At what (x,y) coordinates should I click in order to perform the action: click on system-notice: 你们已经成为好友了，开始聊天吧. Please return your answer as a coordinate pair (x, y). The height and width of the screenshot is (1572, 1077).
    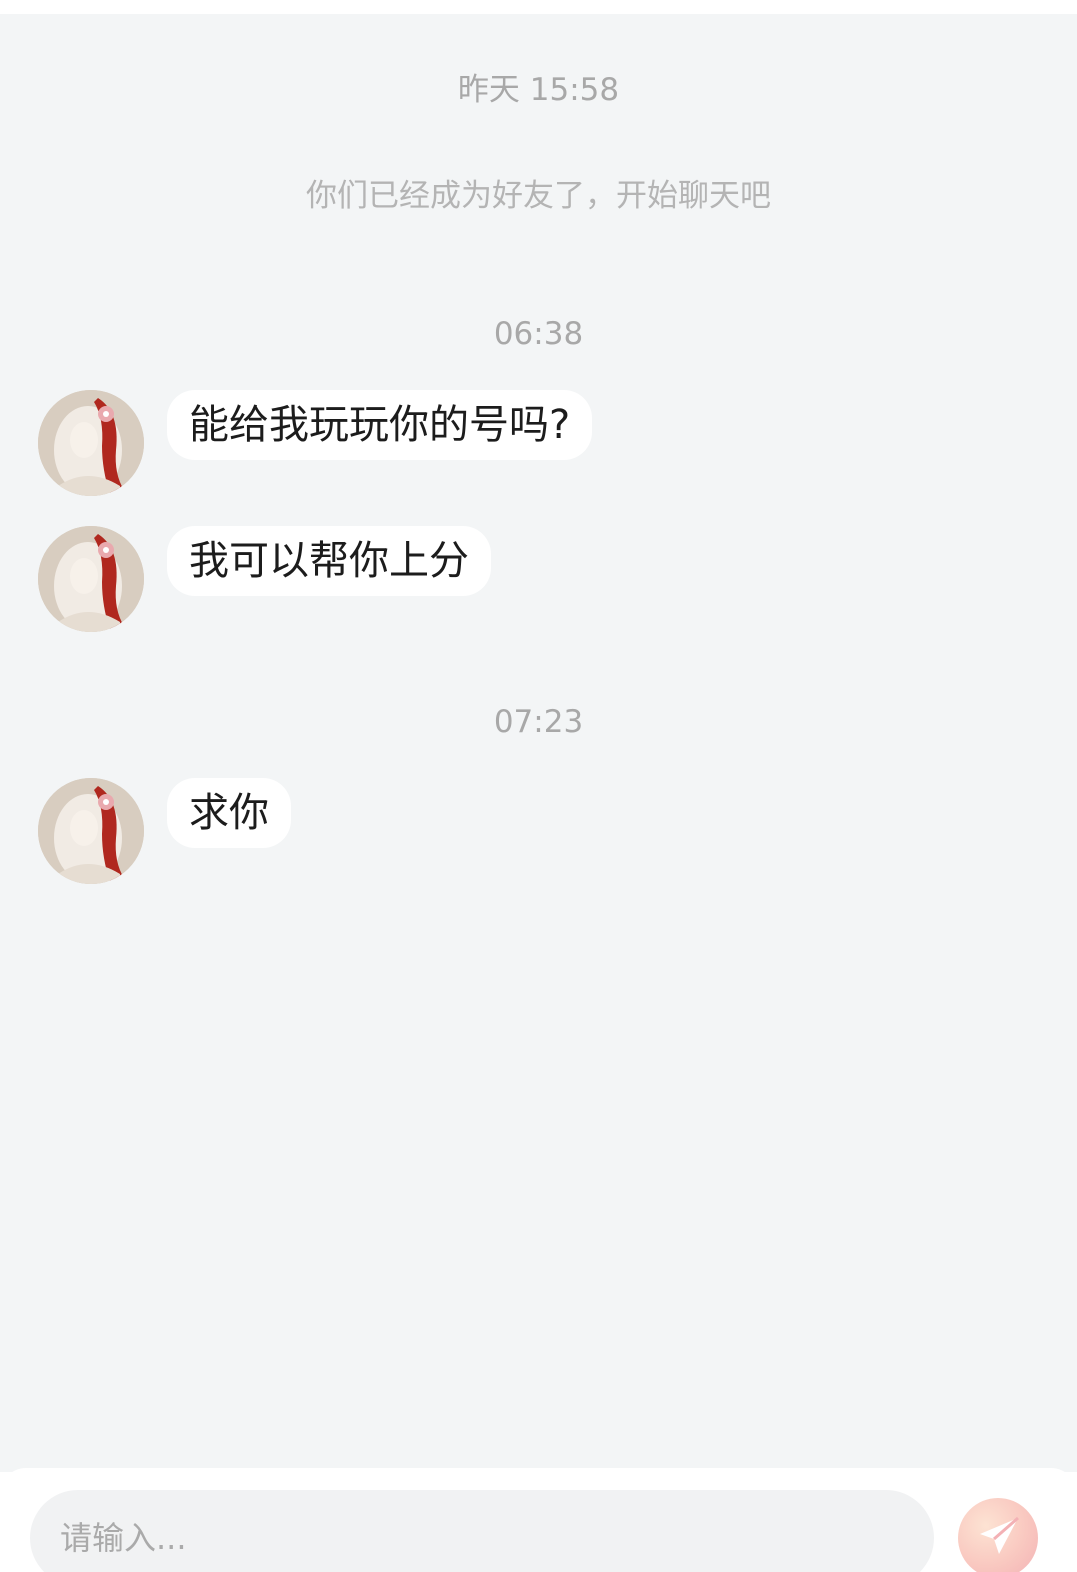
    Looking at the image, I should click on (538, 196).